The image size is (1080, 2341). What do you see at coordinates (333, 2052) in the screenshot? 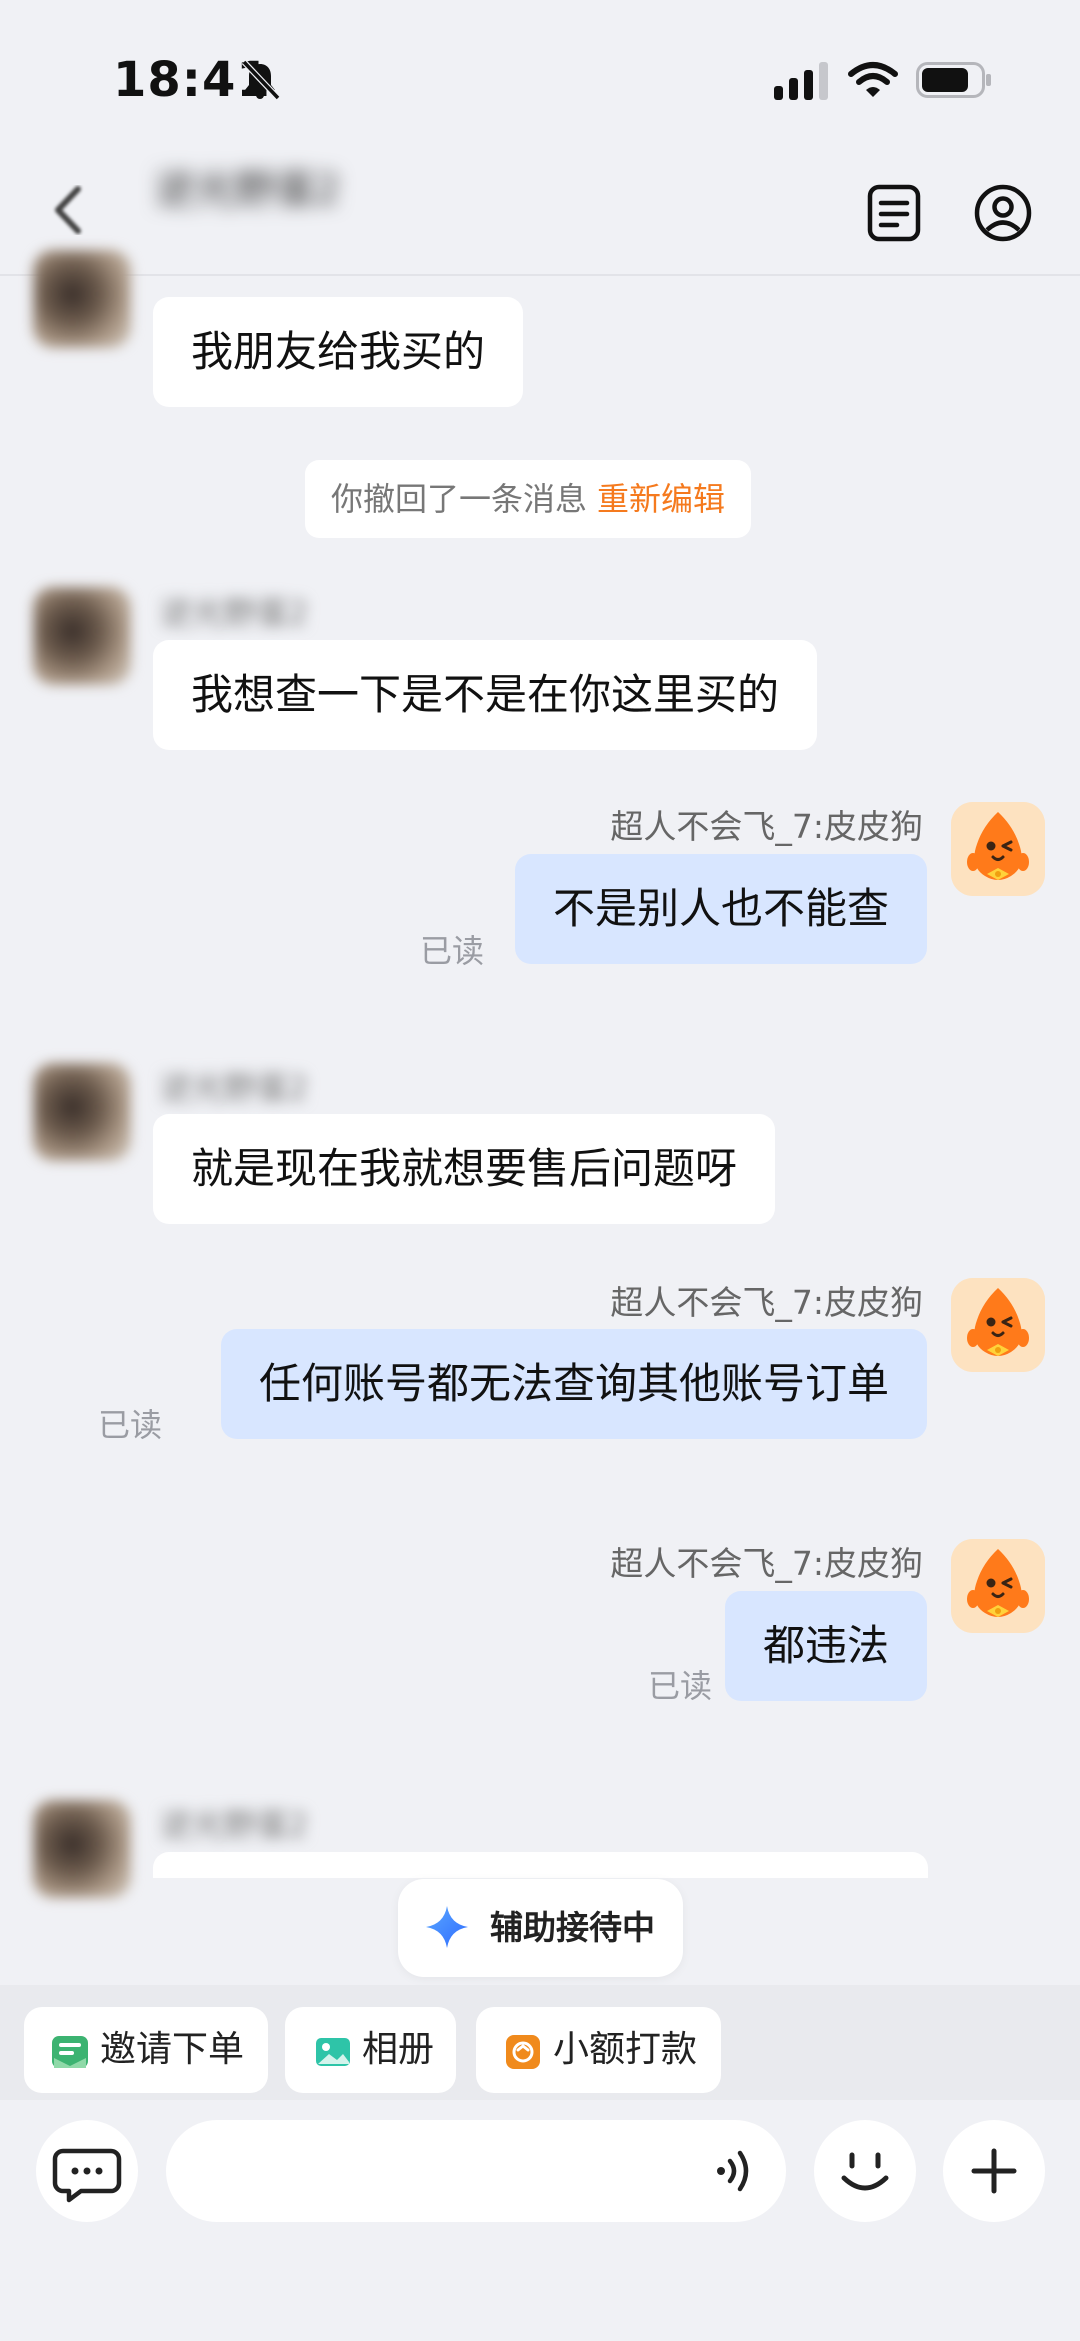
I see `album-icon` at bounding box center [333, 2052].